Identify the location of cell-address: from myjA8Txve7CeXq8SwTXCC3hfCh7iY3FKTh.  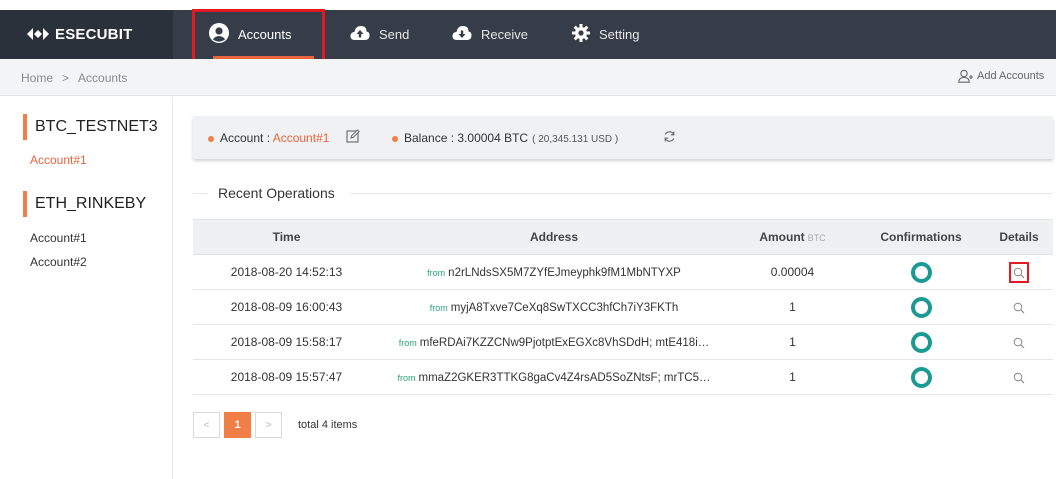
(554, 307).